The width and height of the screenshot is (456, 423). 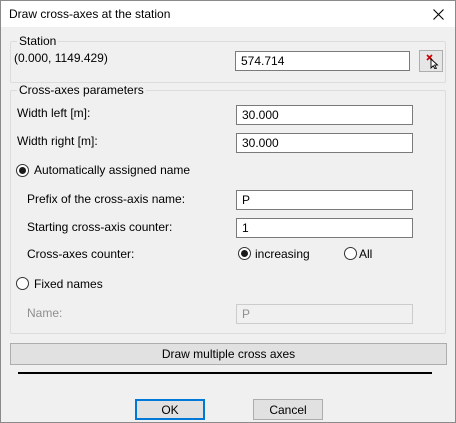 I want to click on prefix-input, so click(x=324, y=200).